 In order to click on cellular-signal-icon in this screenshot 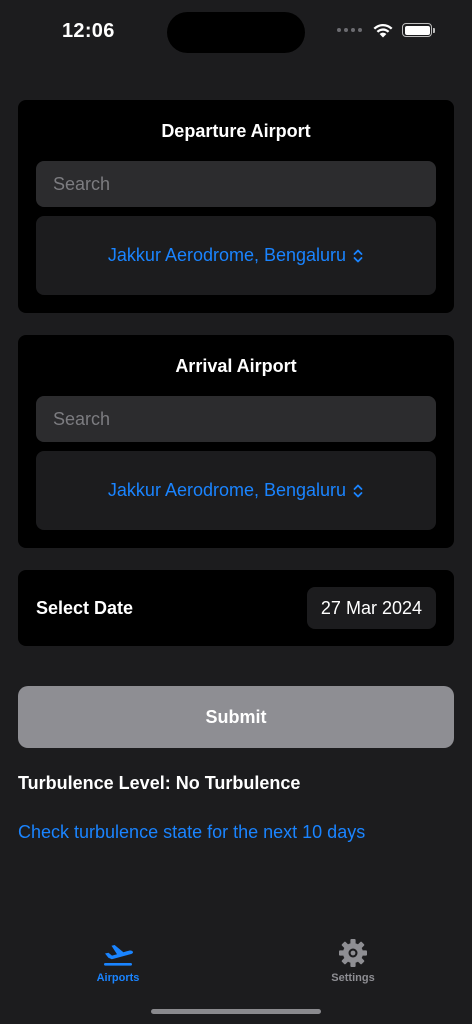, I will do `click(349, 30)`.